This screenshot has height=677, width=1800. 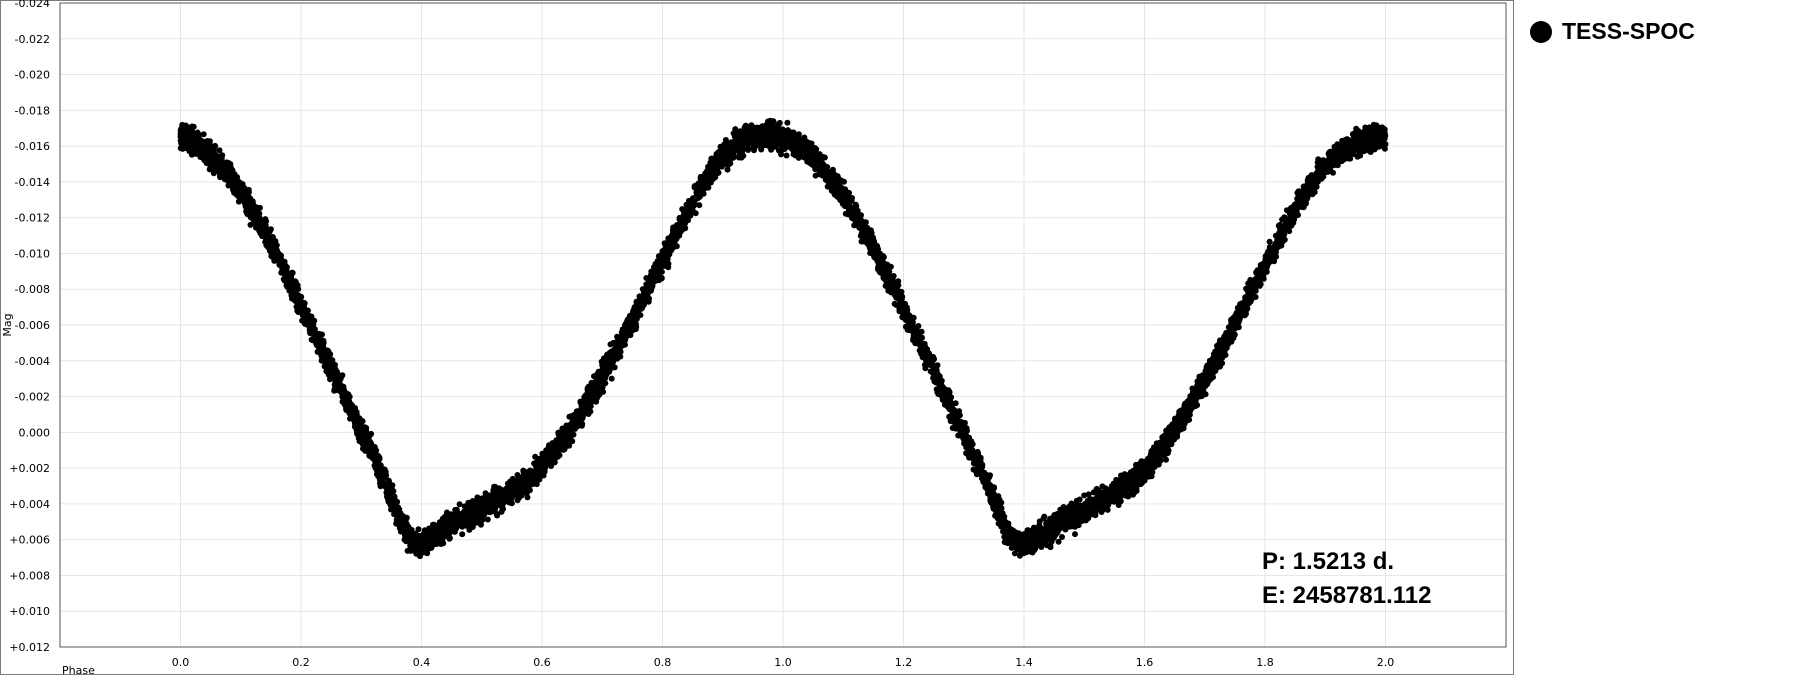 What do you see at coordinates (32, 39) in the screenshot?
I see `y-tick-label: -0.022` at bounding box center [32, 39].